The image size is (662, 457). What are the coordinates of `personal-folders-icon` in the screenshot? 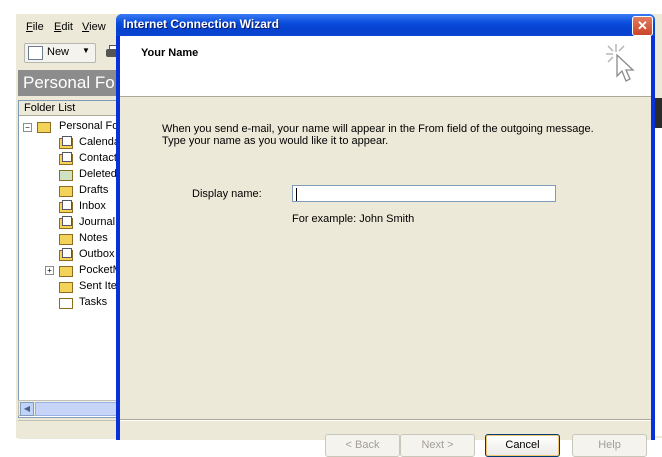 It's located at (44, 126).